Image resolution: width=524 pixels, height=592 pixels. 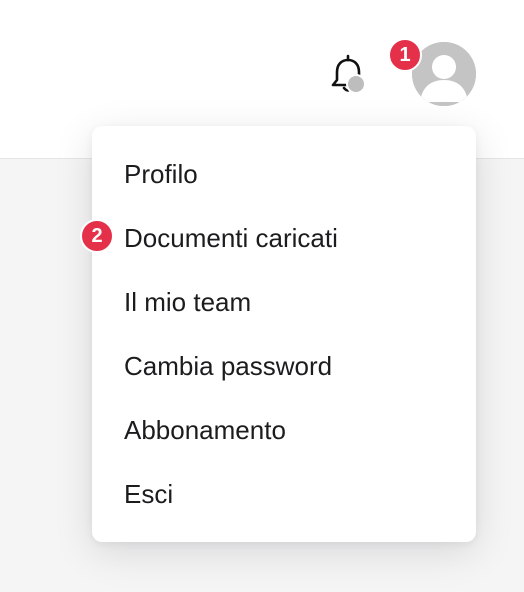 I want to click on notification-indicator, so click(x=356, y=84).